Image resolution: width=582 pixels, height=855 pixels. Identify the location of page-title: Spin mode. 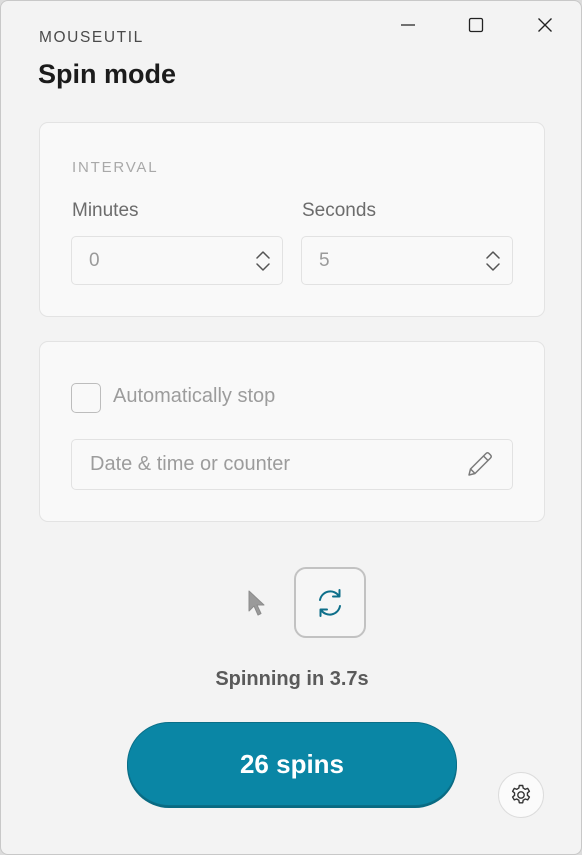
(107, 74).